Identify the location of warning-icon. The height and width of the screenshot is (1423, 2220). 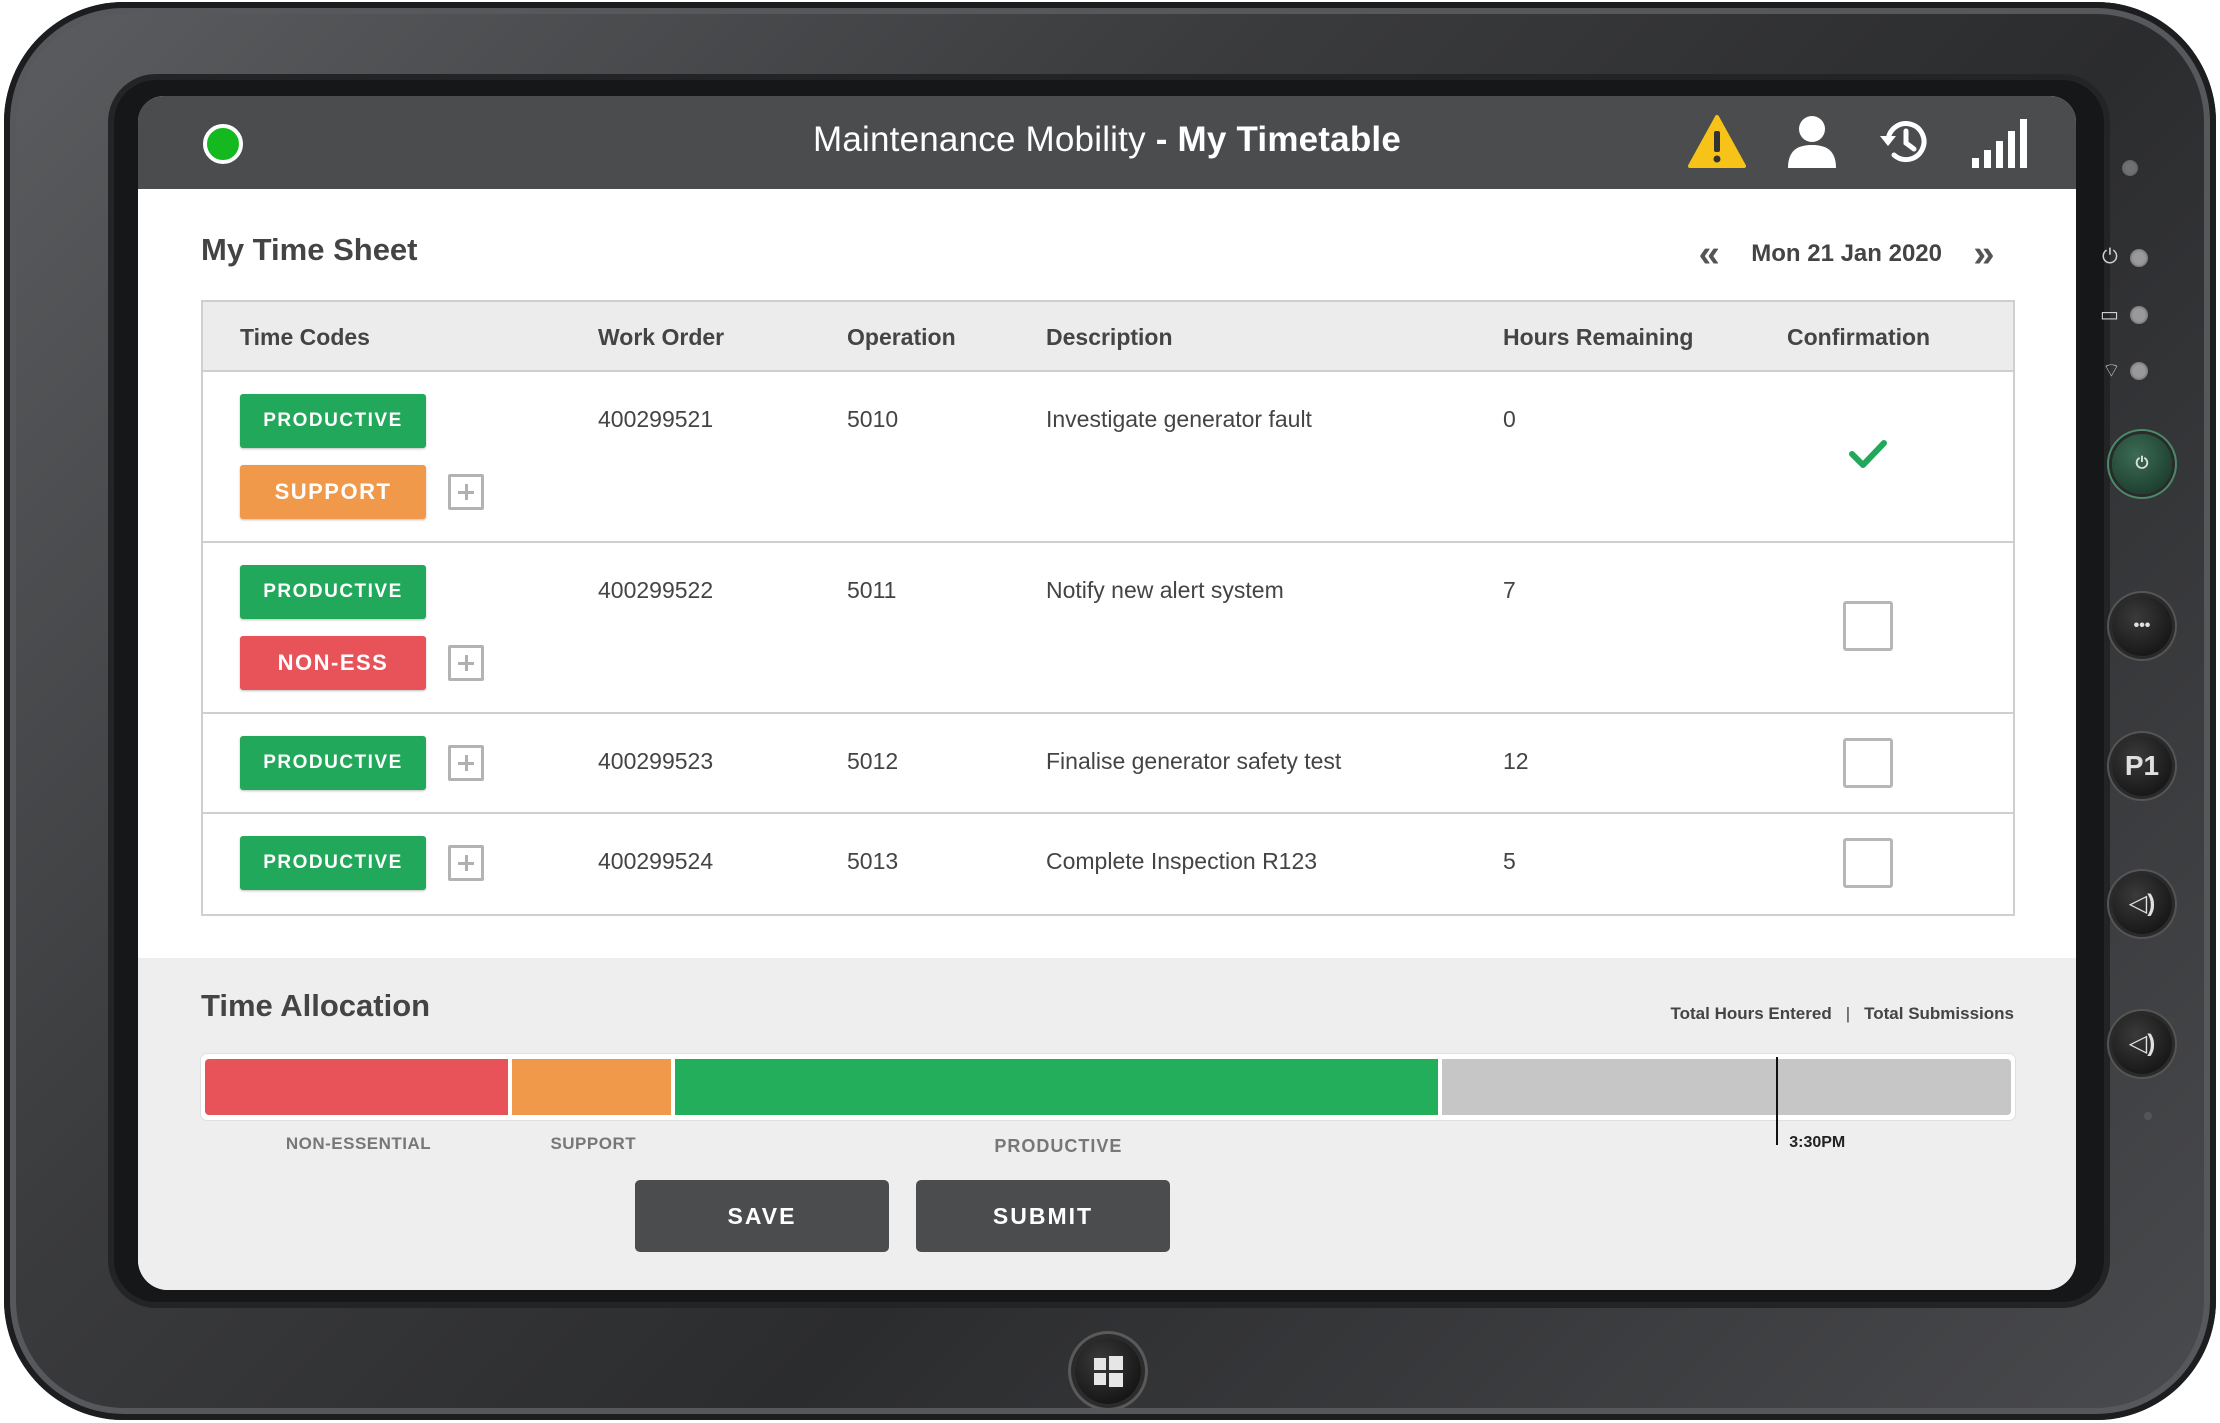
(1717, 142).